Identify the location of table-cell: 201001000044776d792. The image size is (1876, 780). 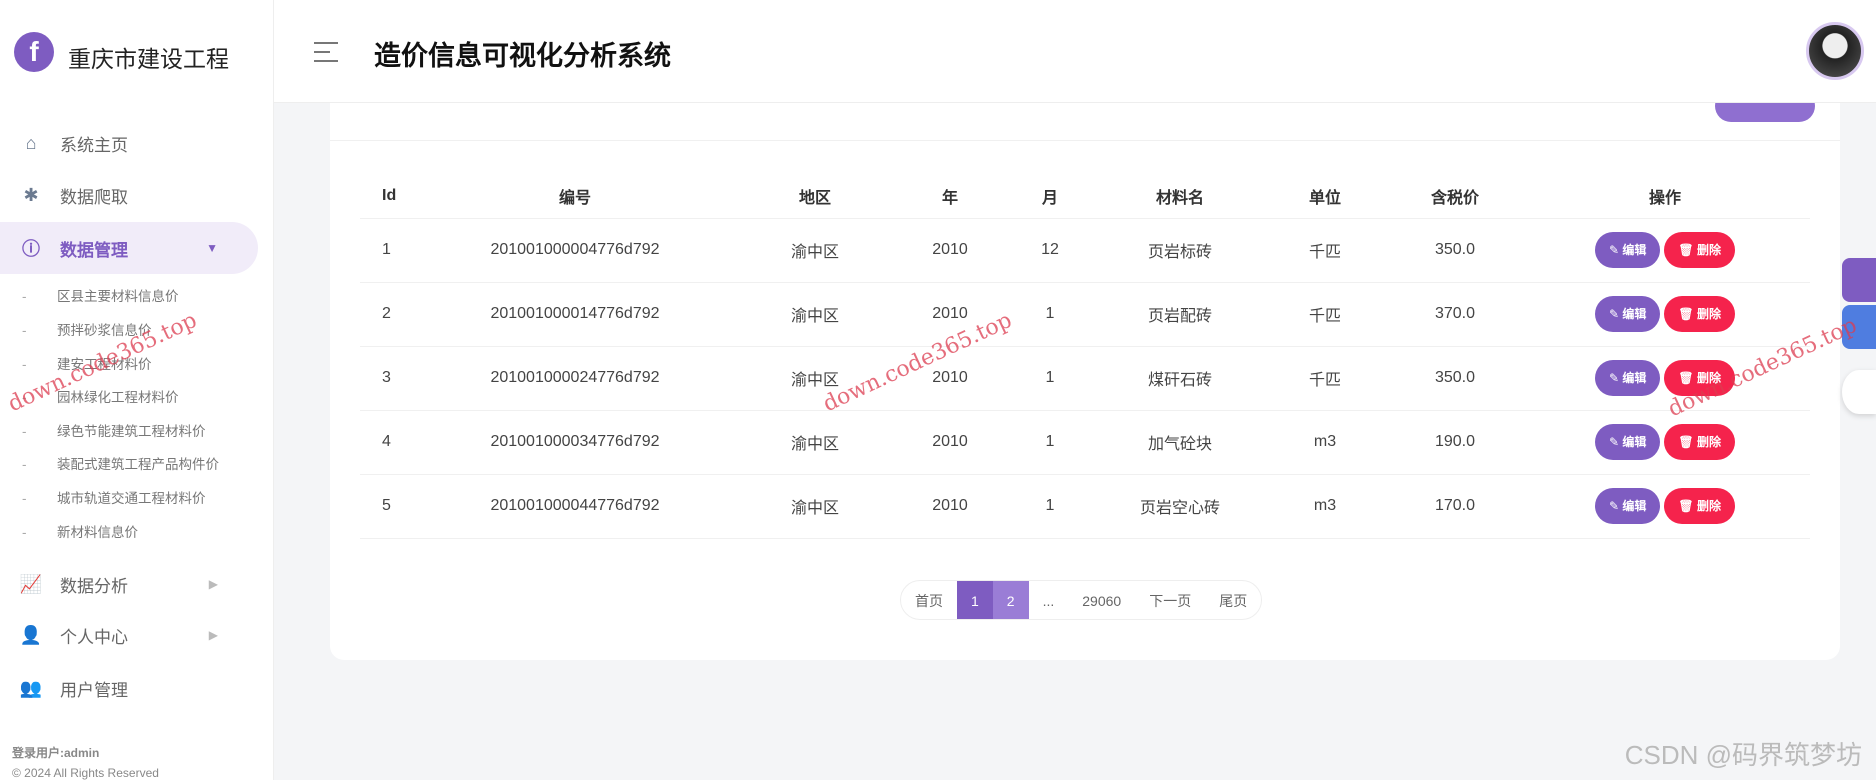
(575, 506).